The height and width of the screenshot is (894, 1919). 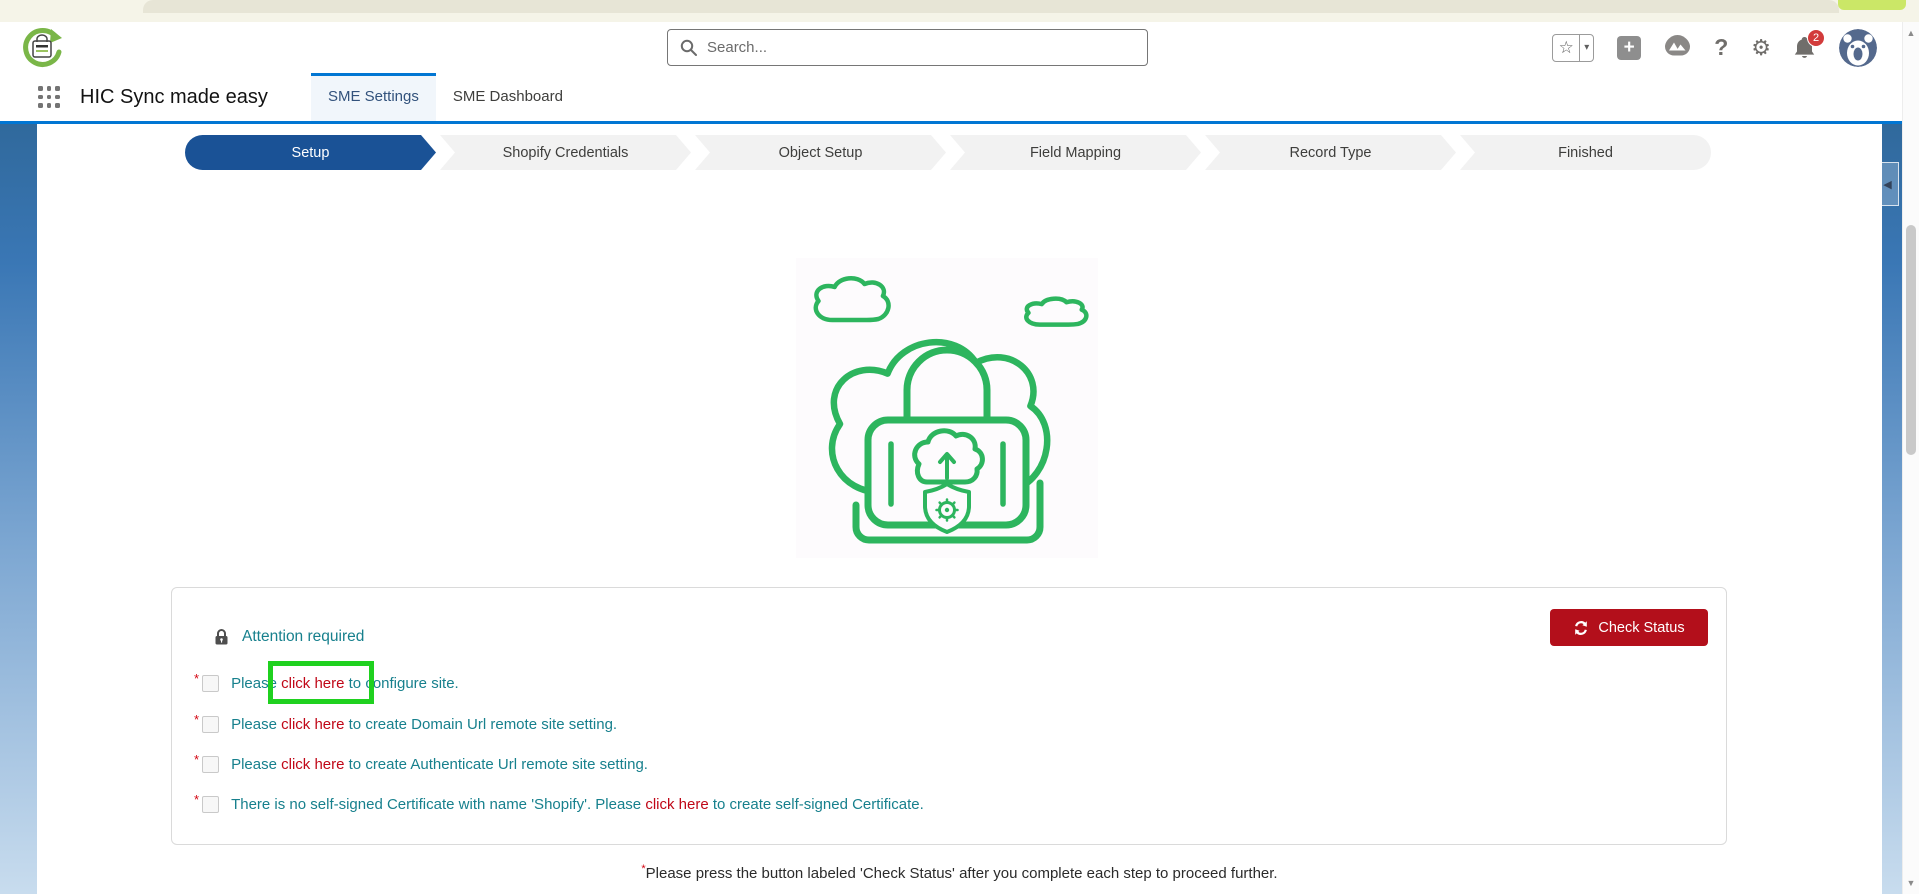 I want to click on path-step-label: Field Mapping, so click(x=1075, y=152).